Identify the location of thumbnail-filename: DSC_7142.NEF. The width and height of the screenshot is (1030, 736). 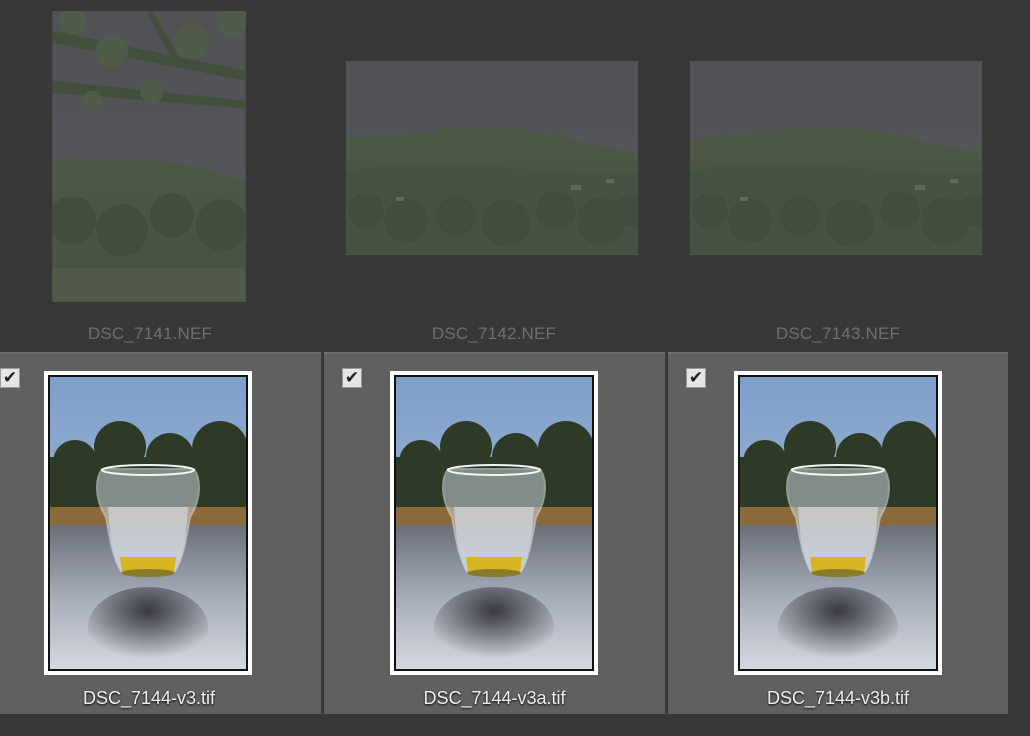
(494, 333).